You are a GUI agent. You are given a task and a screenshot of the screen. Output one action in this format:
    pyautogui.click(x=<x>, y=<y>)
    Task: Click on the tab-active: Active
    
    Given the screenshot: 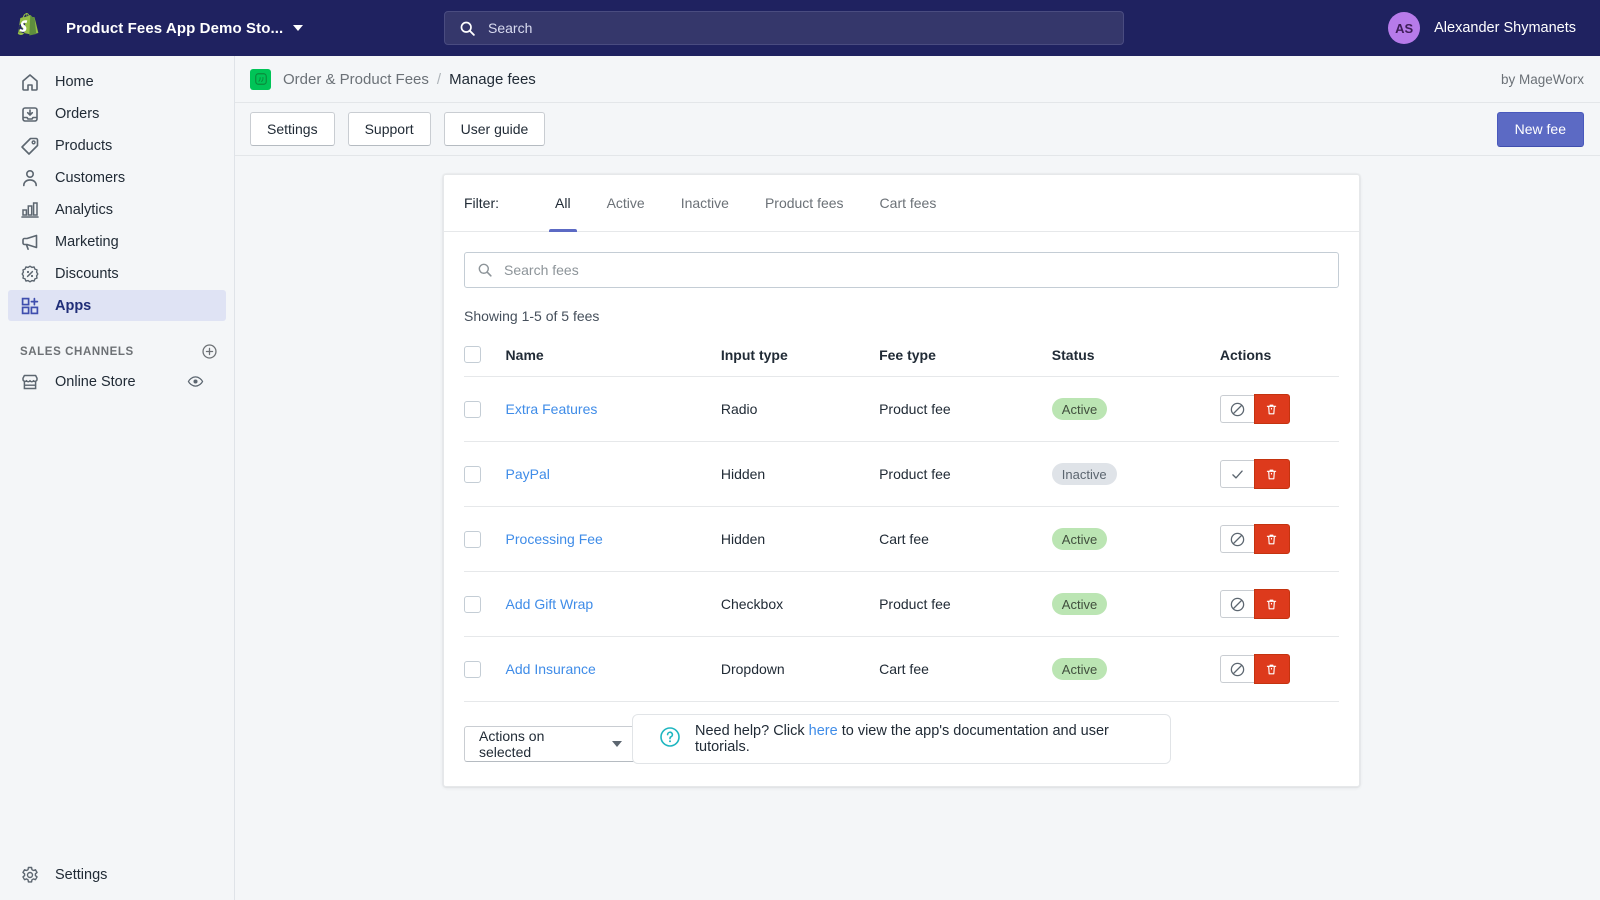 What is the action you would take?
    pyautogui.click(x=626, y=203)
    